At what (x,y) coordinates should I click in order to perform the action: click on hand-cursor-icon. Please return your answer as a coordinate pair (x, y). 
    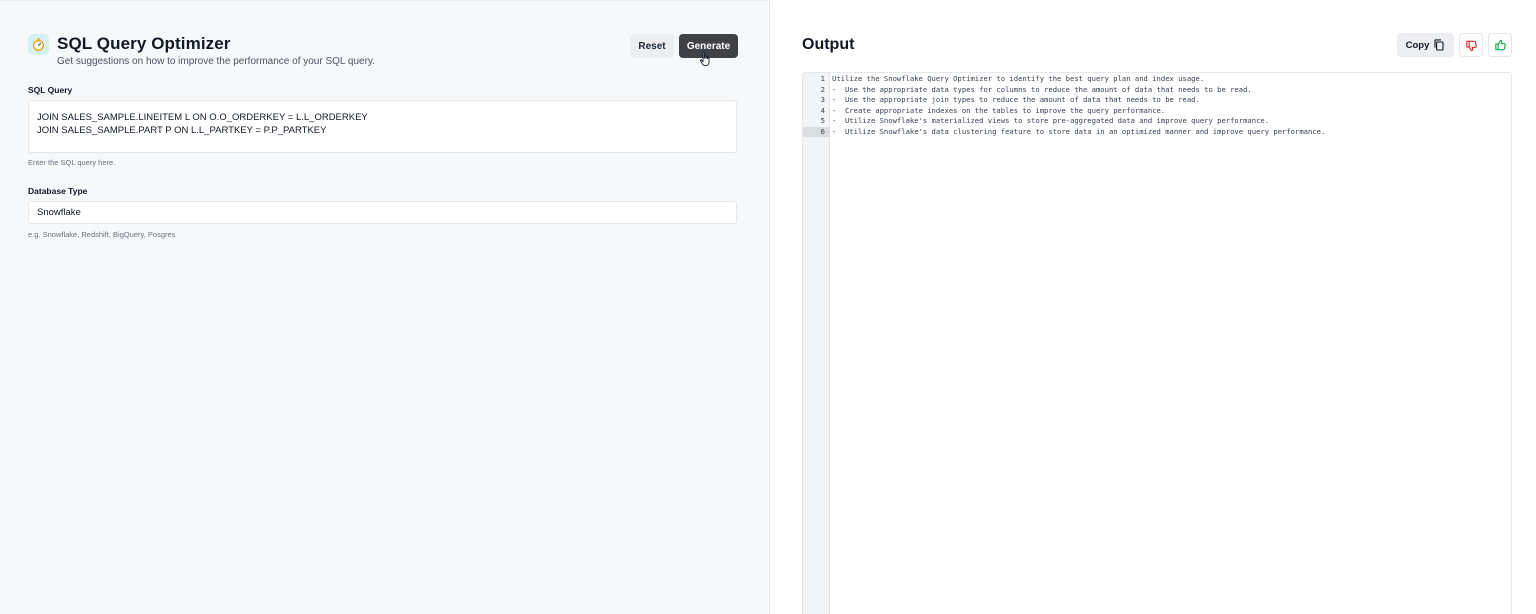
    Looking at the image, I should click on (704, 59).